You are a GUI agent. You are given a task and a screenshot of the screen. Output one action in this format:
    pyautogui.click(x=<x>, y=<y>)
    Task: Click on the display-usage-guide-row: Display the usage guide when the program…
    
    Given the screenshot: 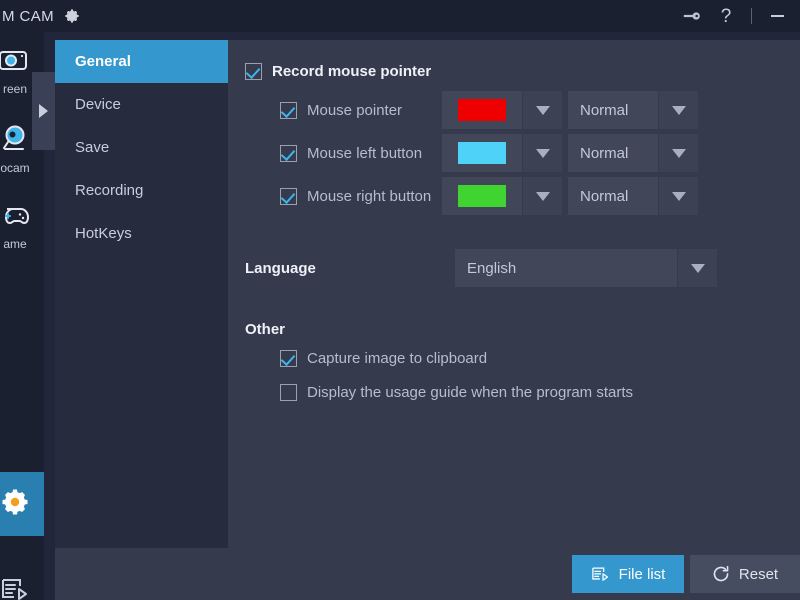 What is the action you would take?
    pyautogui.click(x=540, y=392)
    